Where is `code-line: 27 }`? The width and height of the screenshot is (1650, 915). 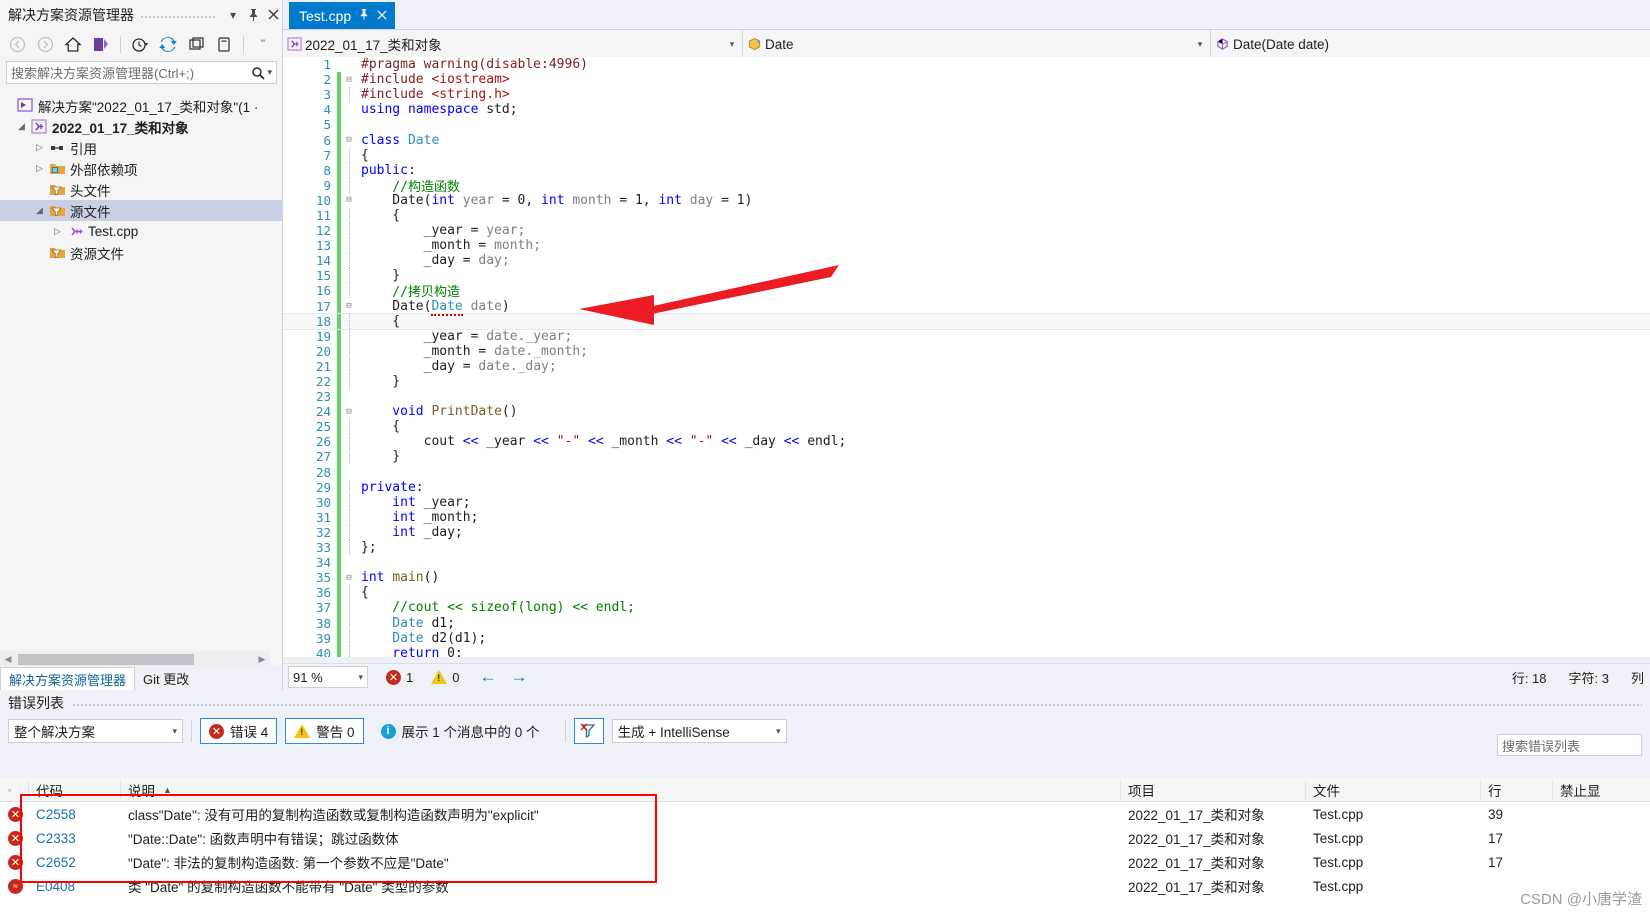 code-line: 27 } is located at coordinates (966, 457).